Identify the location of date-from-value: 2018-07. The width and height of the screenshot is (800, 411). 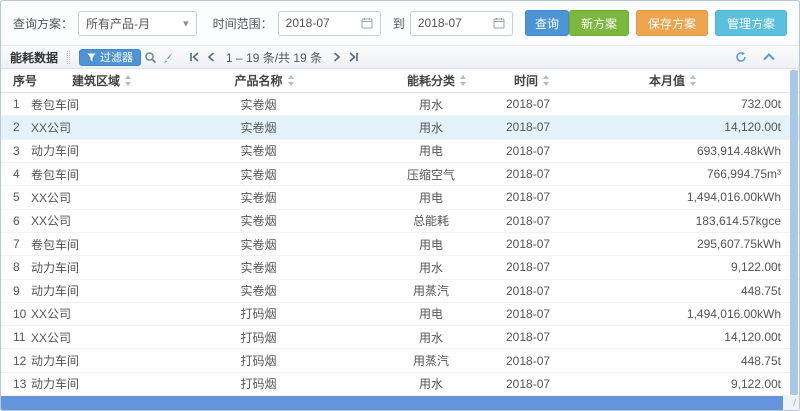
(307, 23).